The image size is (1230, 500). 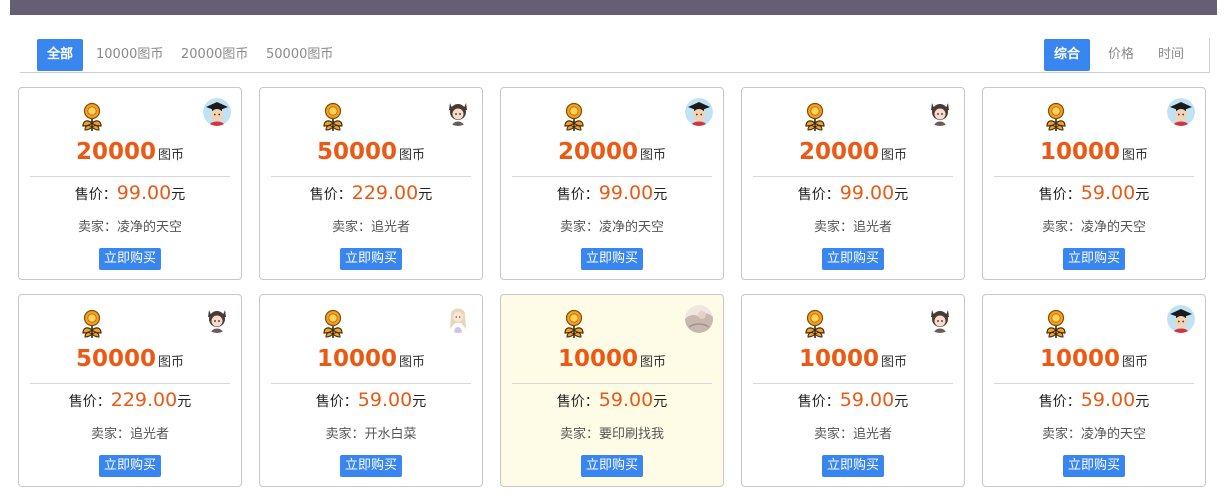 I want to click on sort-tab-time: 时间, so click(x=1171, y=55).